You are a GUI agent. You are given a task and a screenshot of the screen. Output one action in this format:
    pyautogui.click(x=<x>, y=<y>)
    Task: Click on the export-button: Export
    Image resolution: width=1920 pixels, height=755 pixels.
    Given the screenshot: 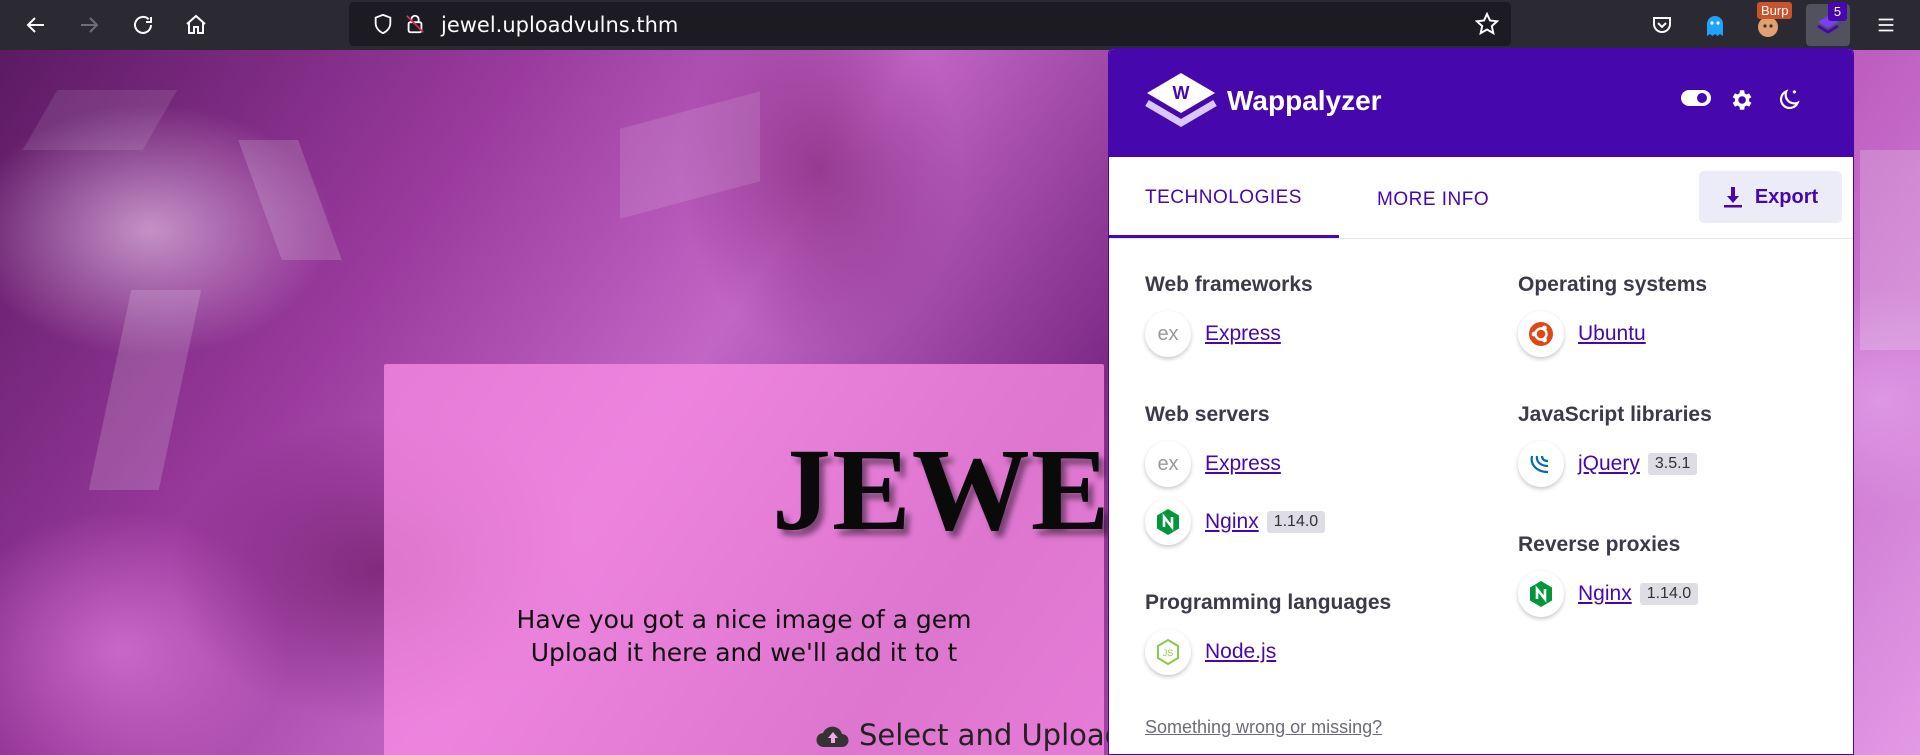 What is the action you would take?
    pyautogui.click(x=1770, y=197)
    